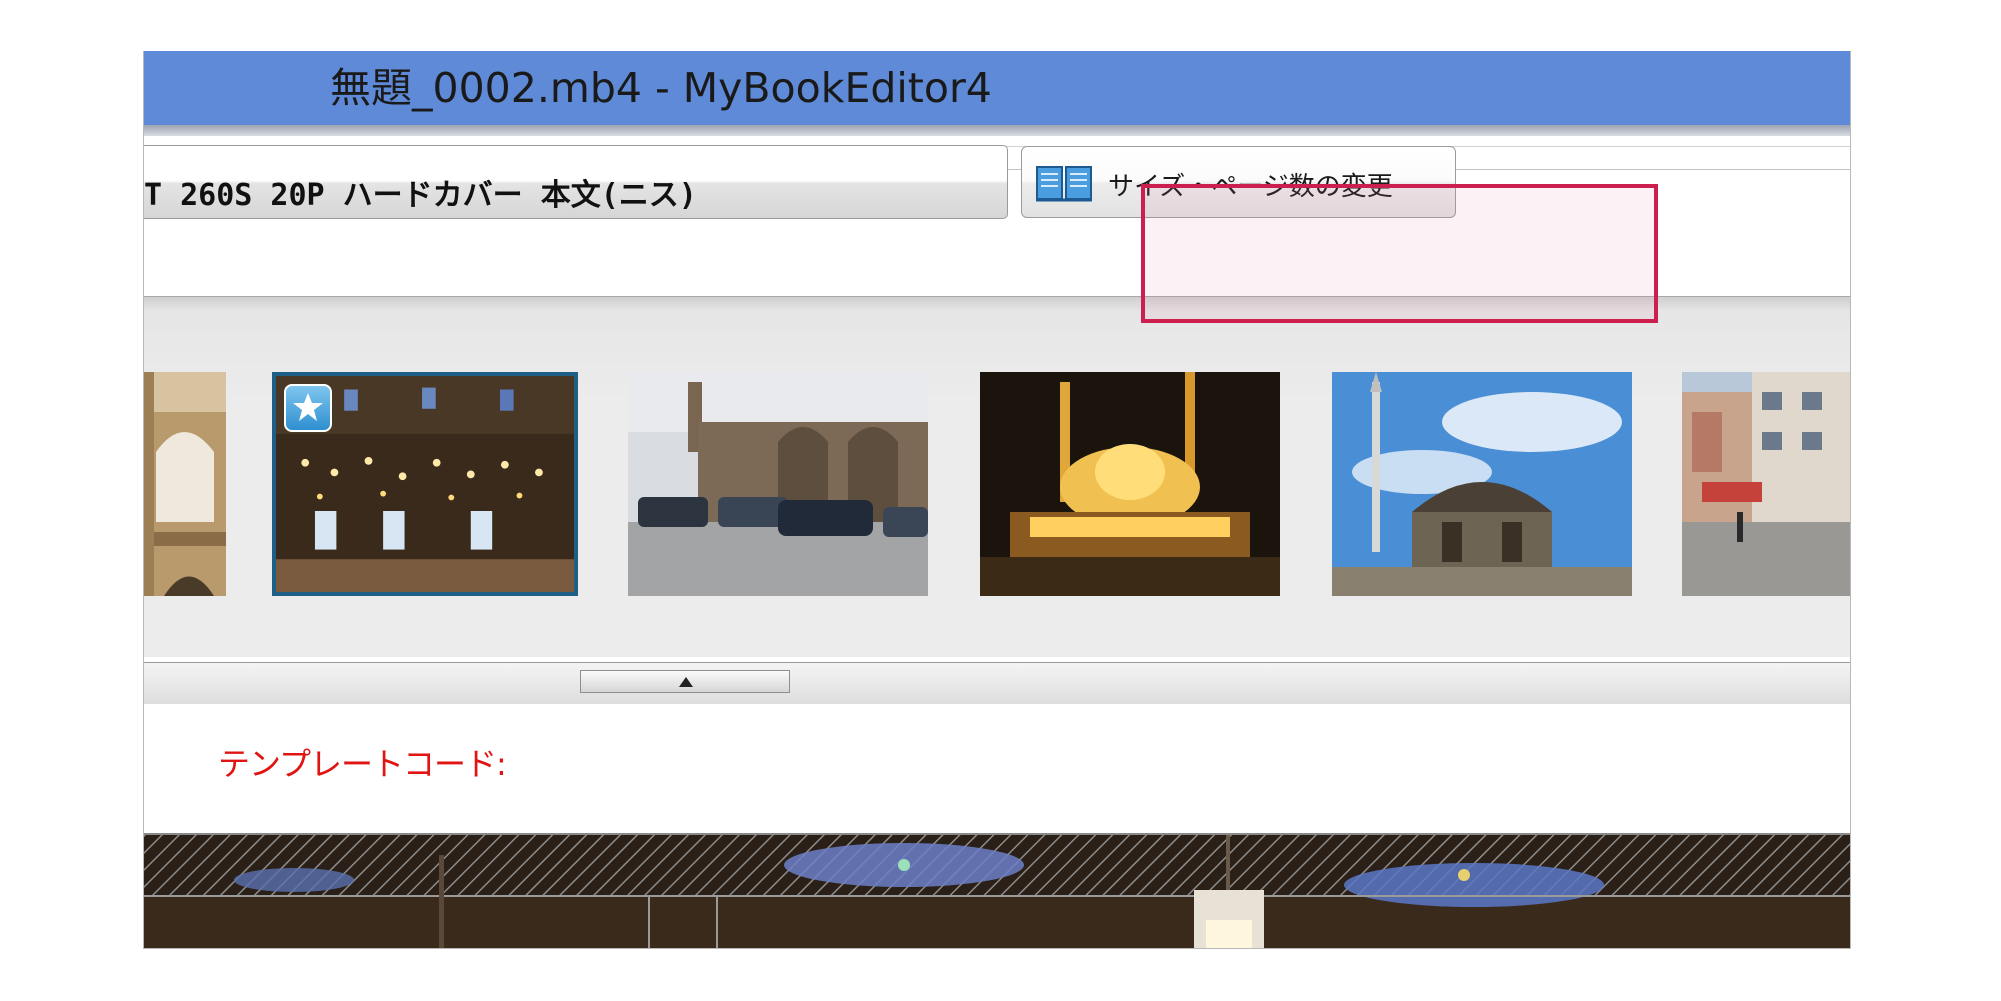 Image resolution: width=2001 pixels, height=1001 pixels. I want to click on photo-thumbnail-ruins, so click(778, 484).